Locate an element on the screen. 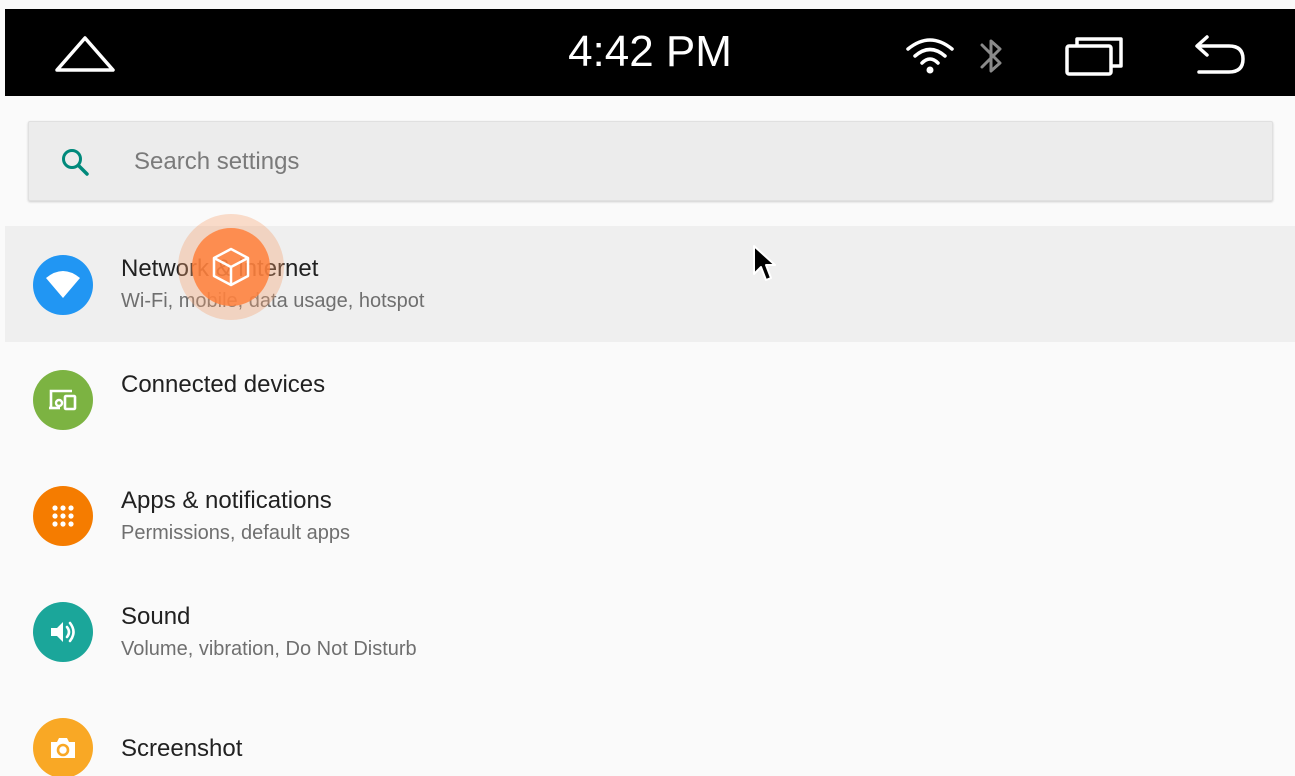 Image resolution: width=1295 pixels, height=776 pixels. bluetooth-status is located at coordinates (992, 56).